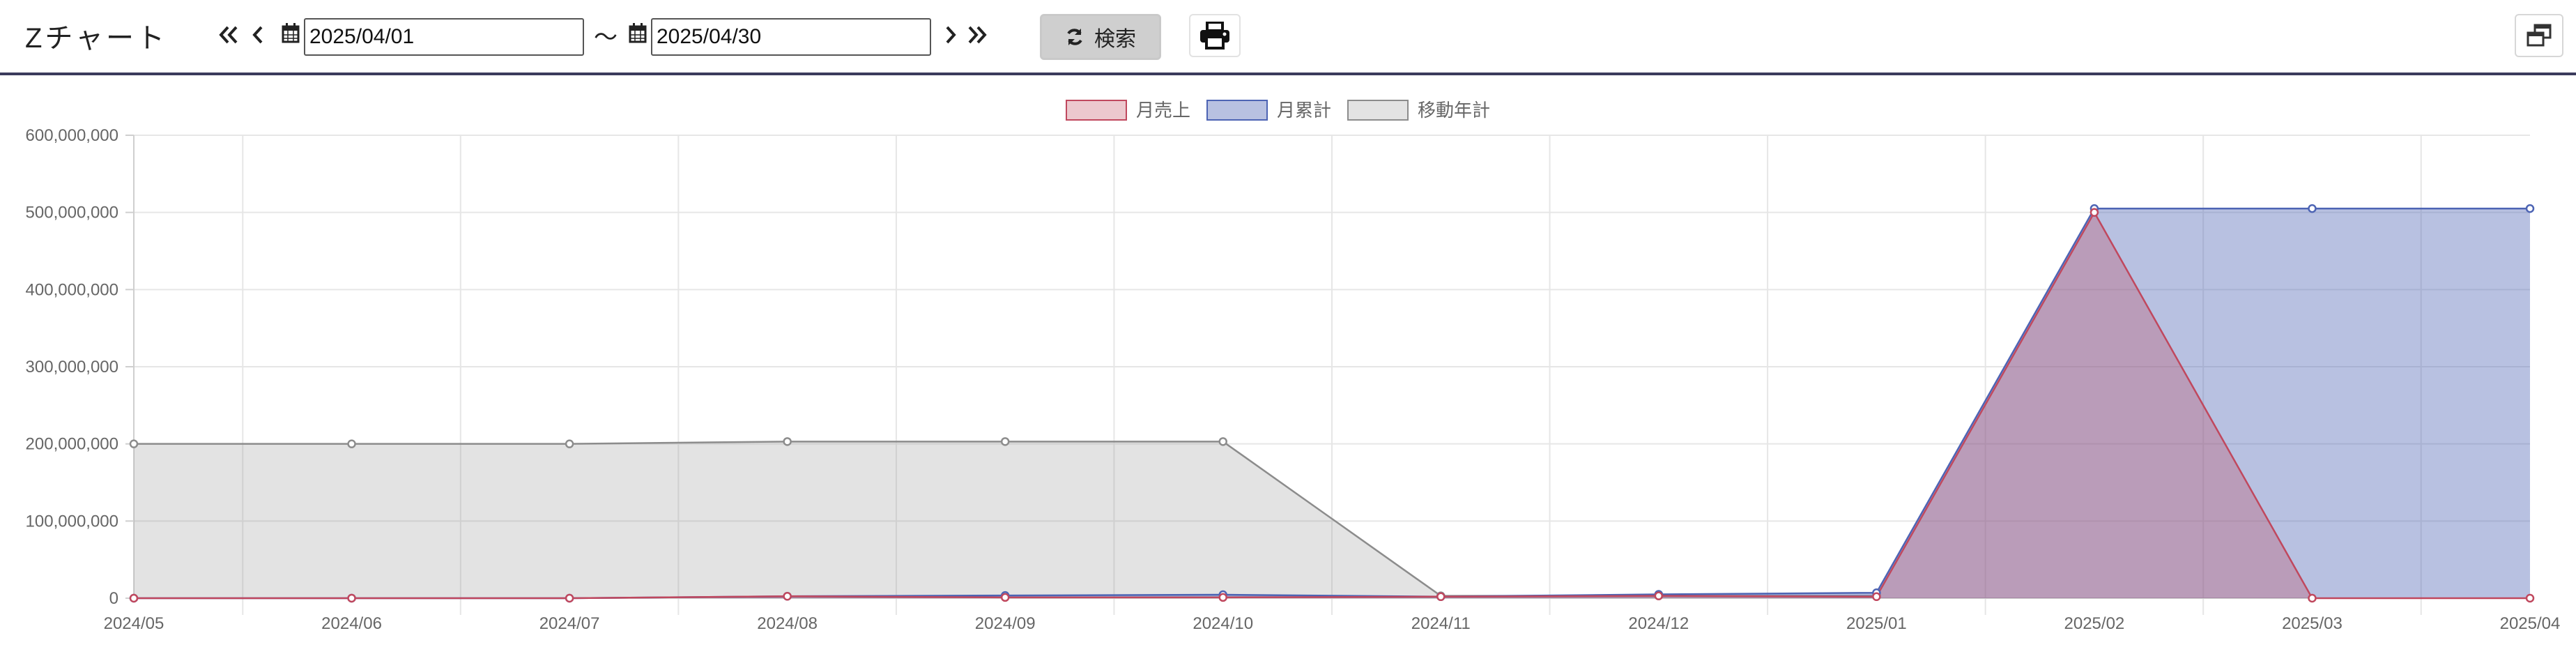 This screenshot has width=2576, height=647. I want to click on y-tick-label: 100,000,000, so click(72, 521).